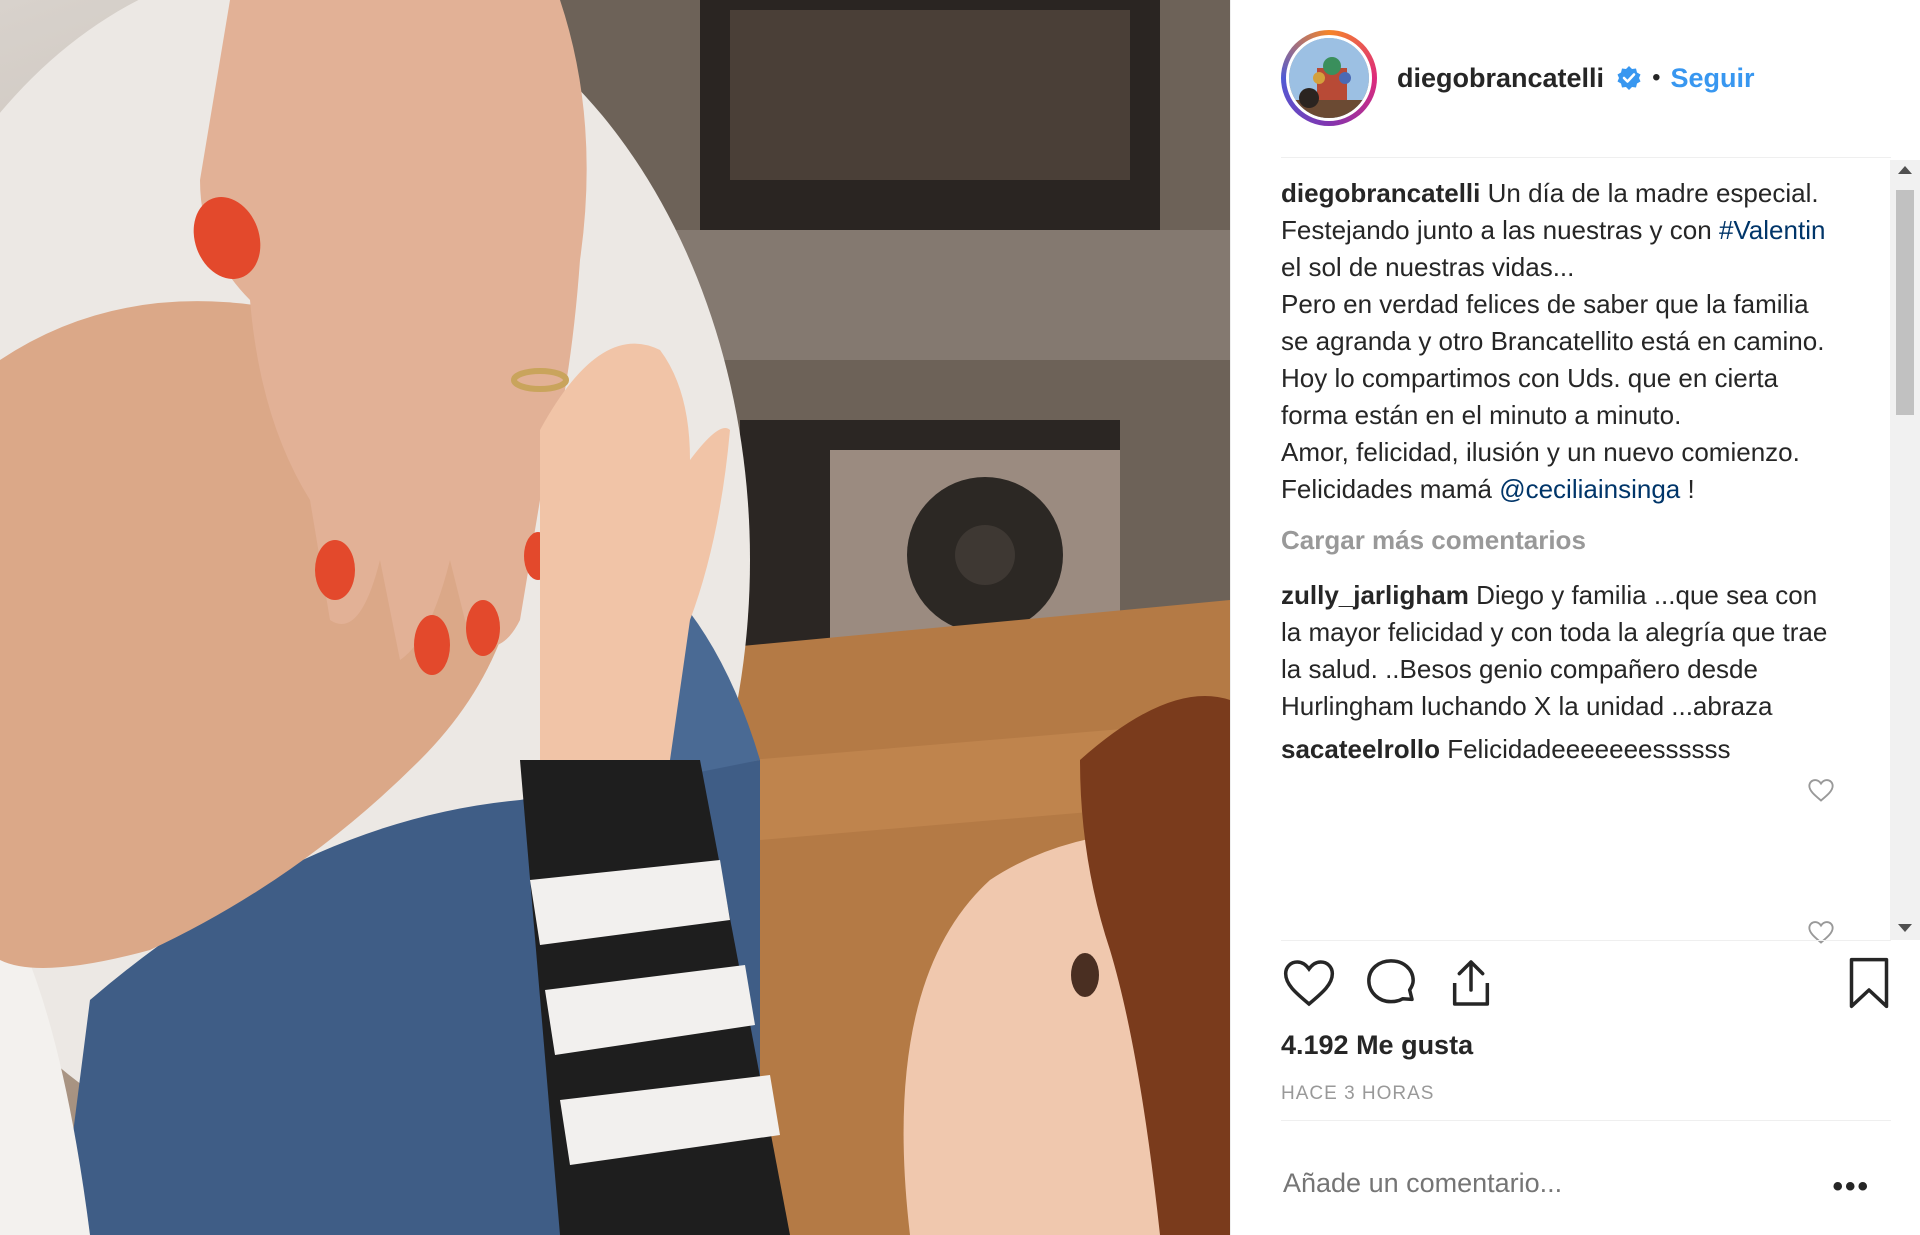 The width and height of the screenshot is (1920, 1235). I want to click on scroll-down-arrow-icon, so click(1905, 928).